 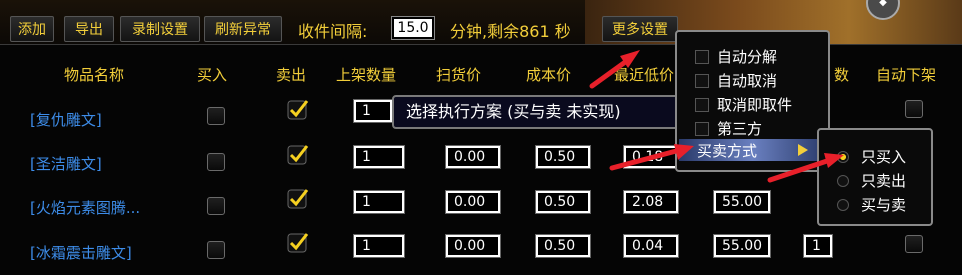 I want to click on arrow-to-trade-mode-icon, so click(x=646, y=159).